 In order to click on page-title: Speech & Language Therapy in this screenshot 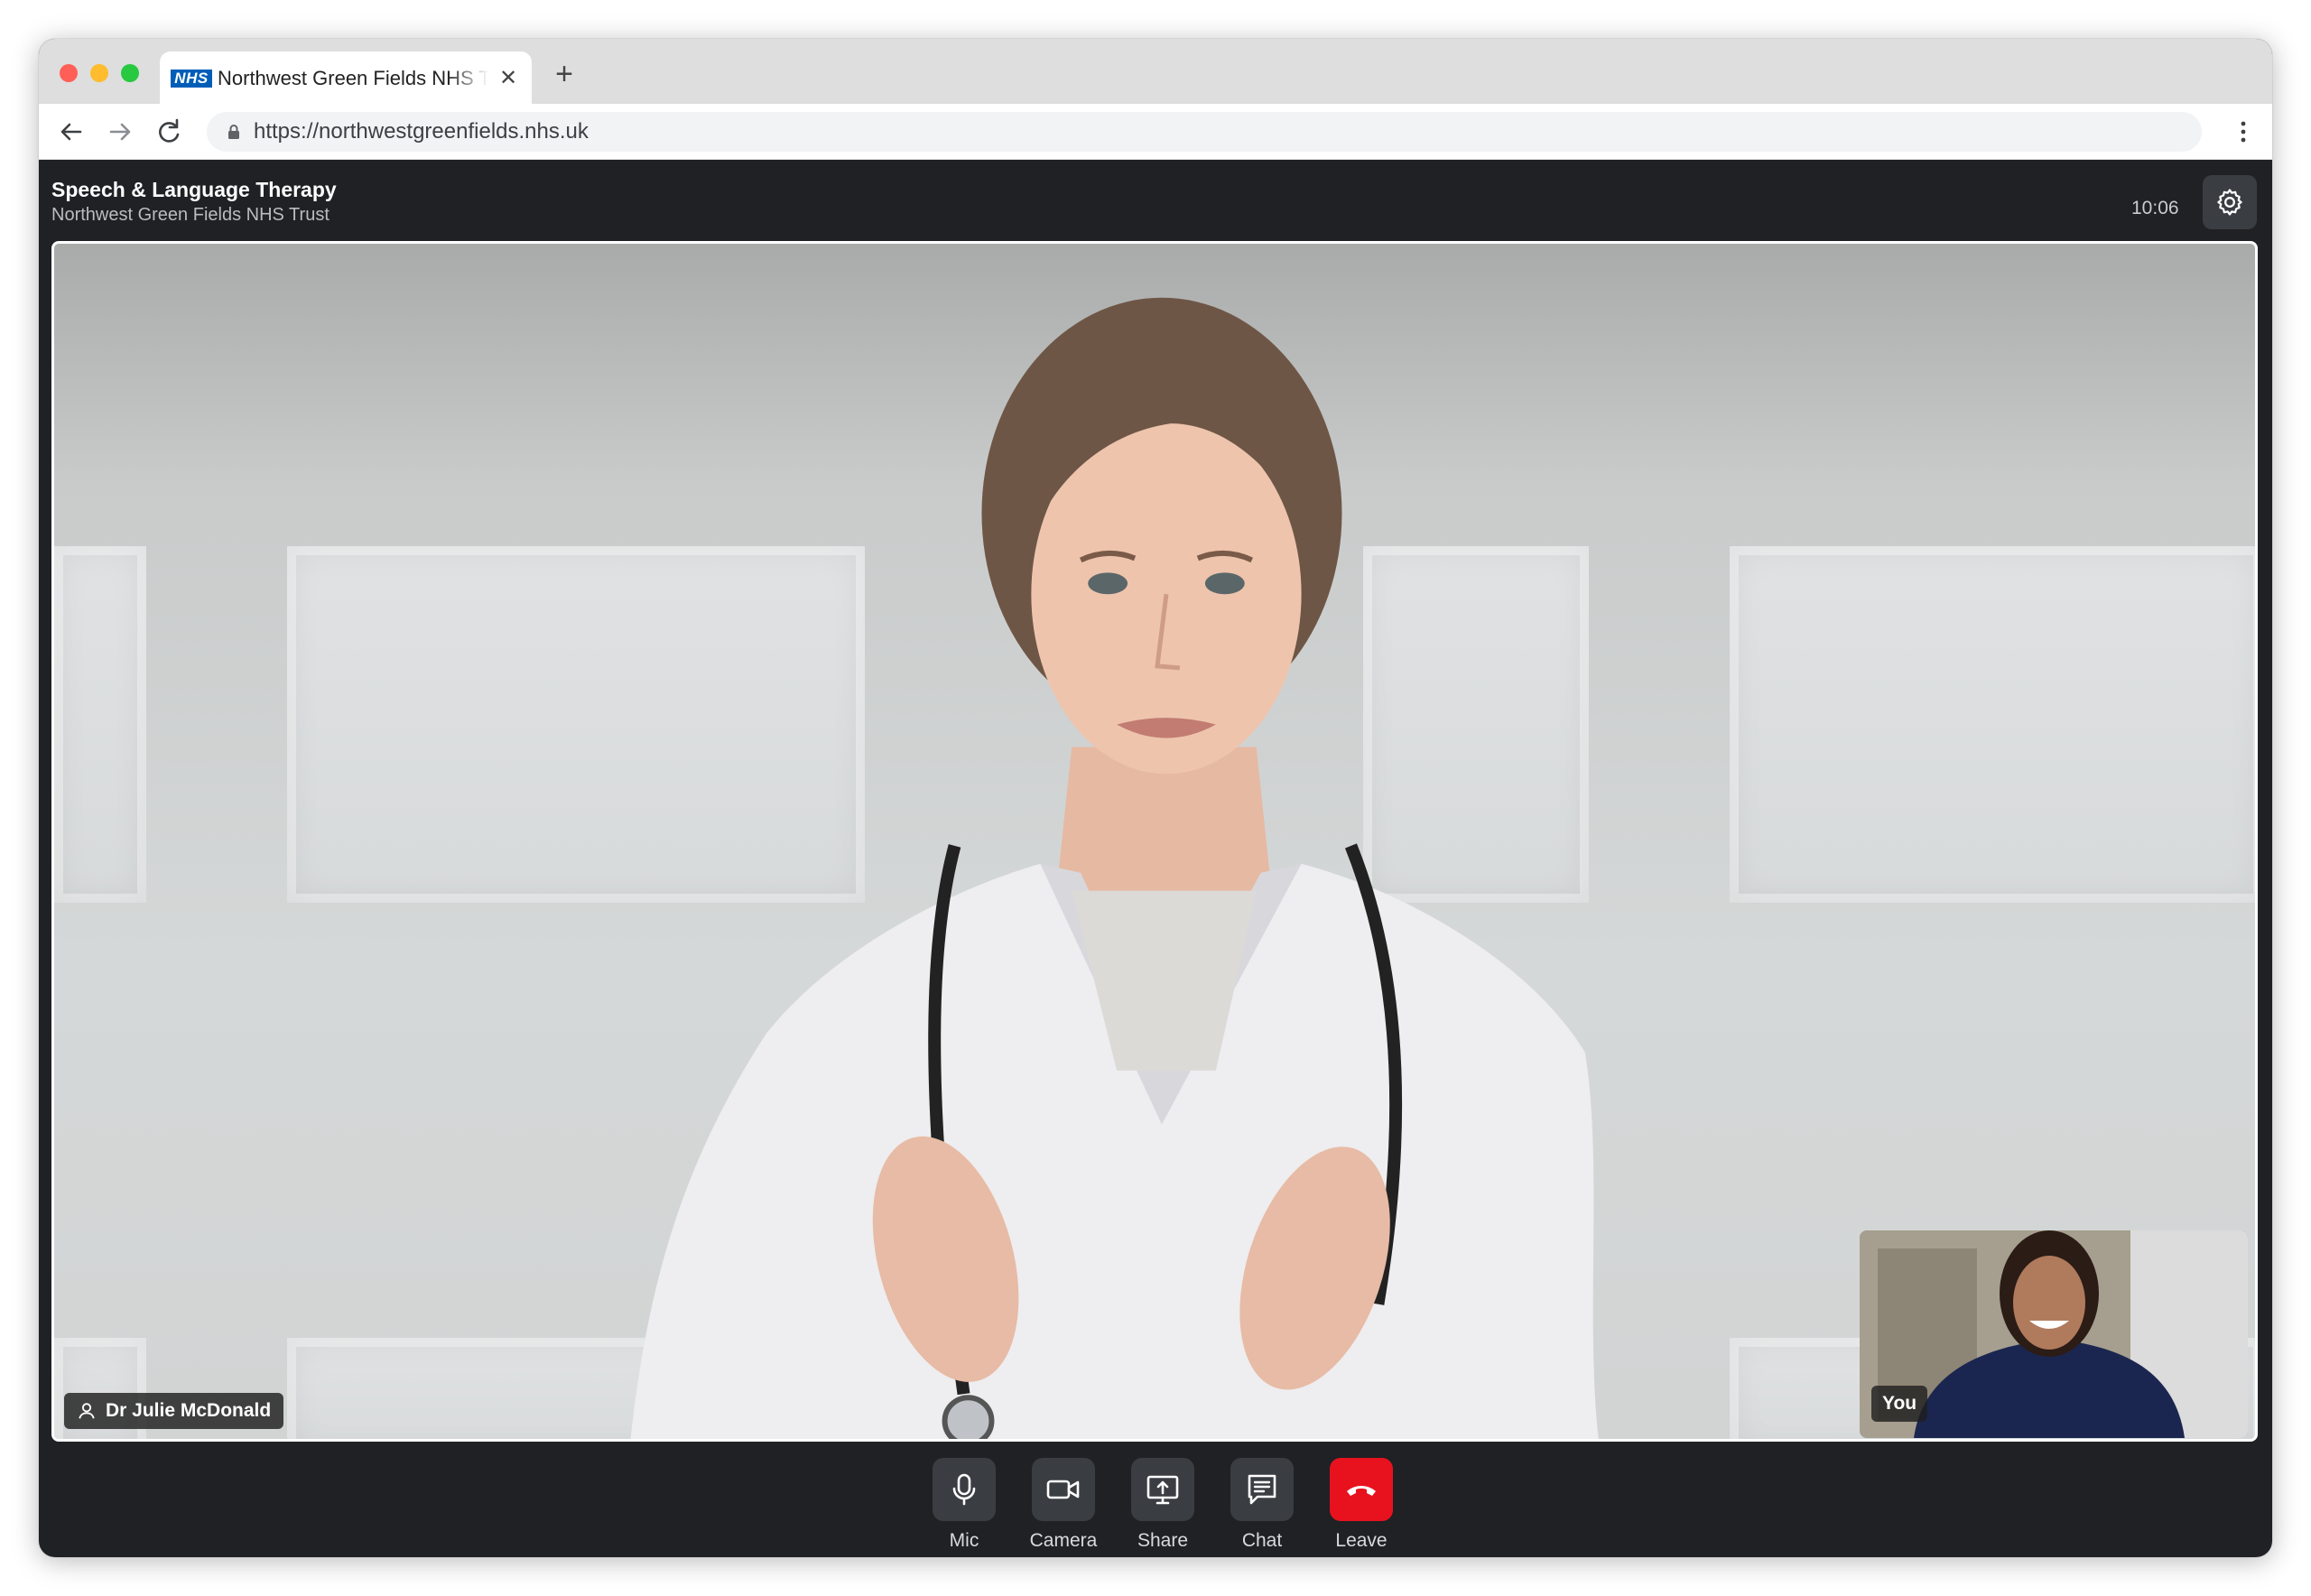, I will do `click(194, 190)`.